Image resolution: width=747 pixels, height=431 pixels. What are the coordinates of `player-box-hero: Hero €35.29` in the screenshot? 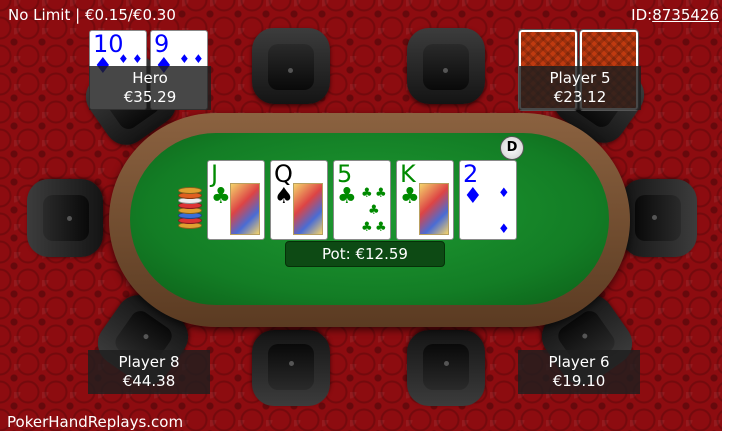 It's located at (150, 88).